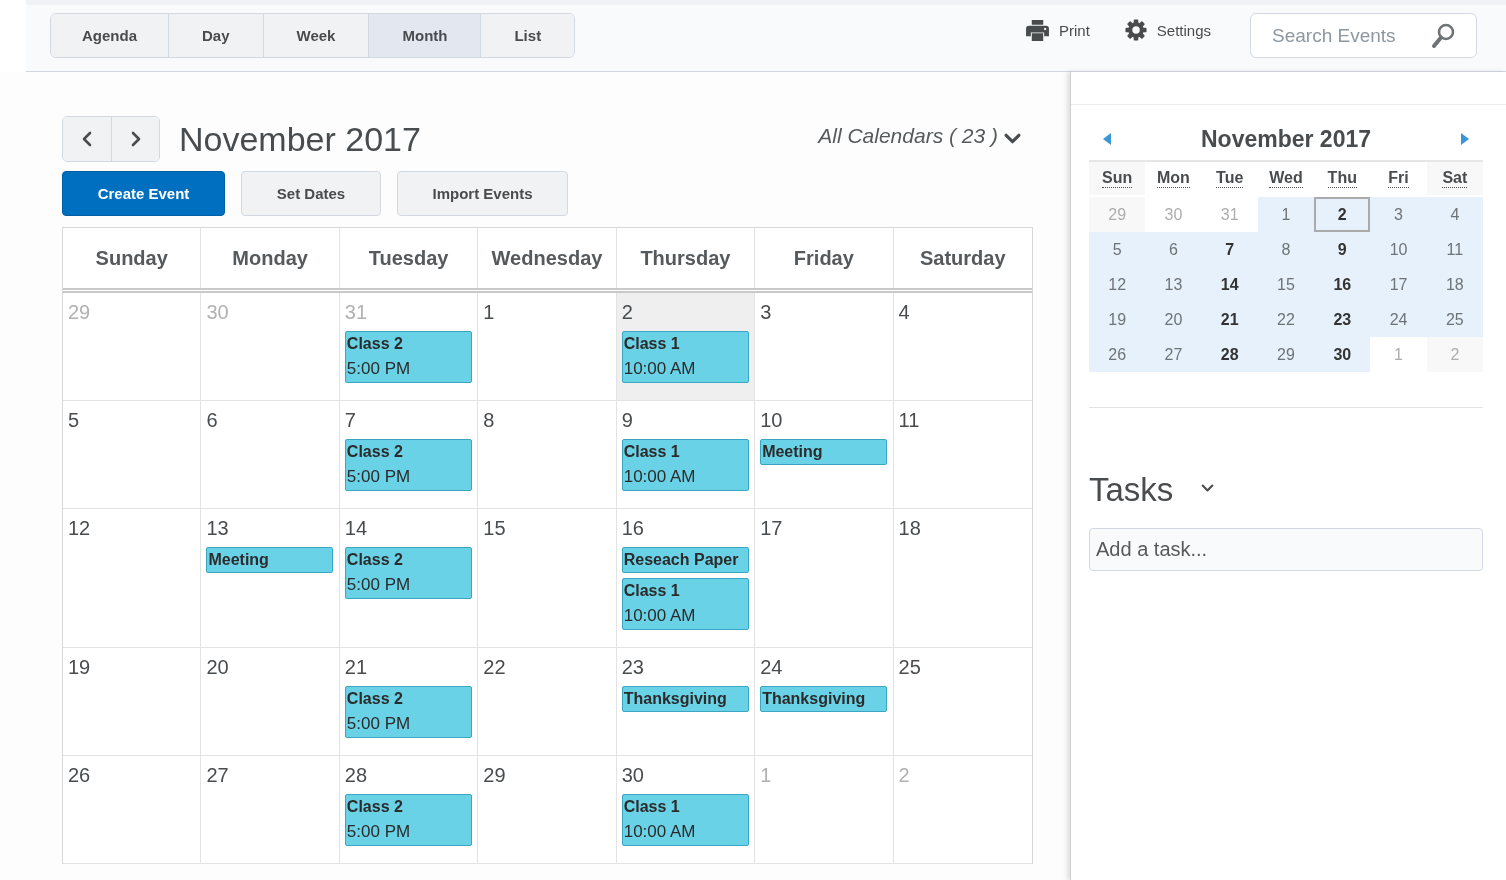  Describe the element at coordinates (482, 193) in the screenshot. I see `action-button: Import Events` at that location.